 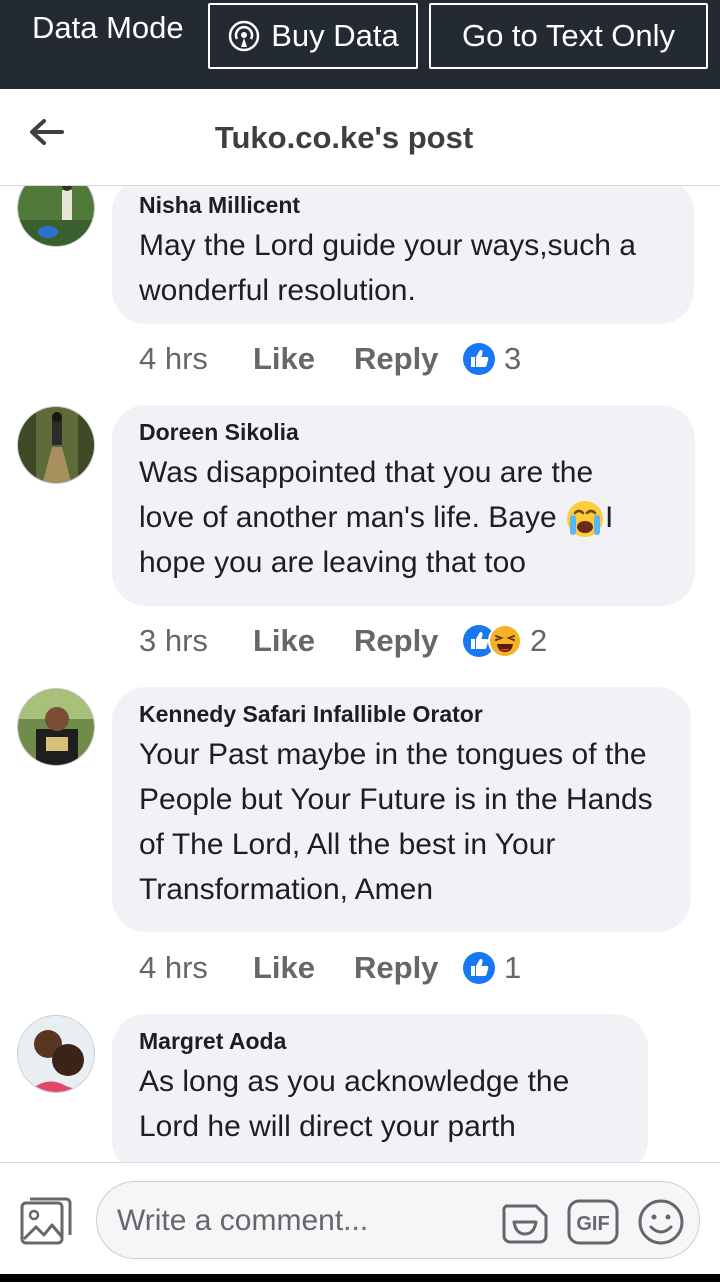 I want to click on buy-data-label: Buy Data, so click(x=335, y=35).